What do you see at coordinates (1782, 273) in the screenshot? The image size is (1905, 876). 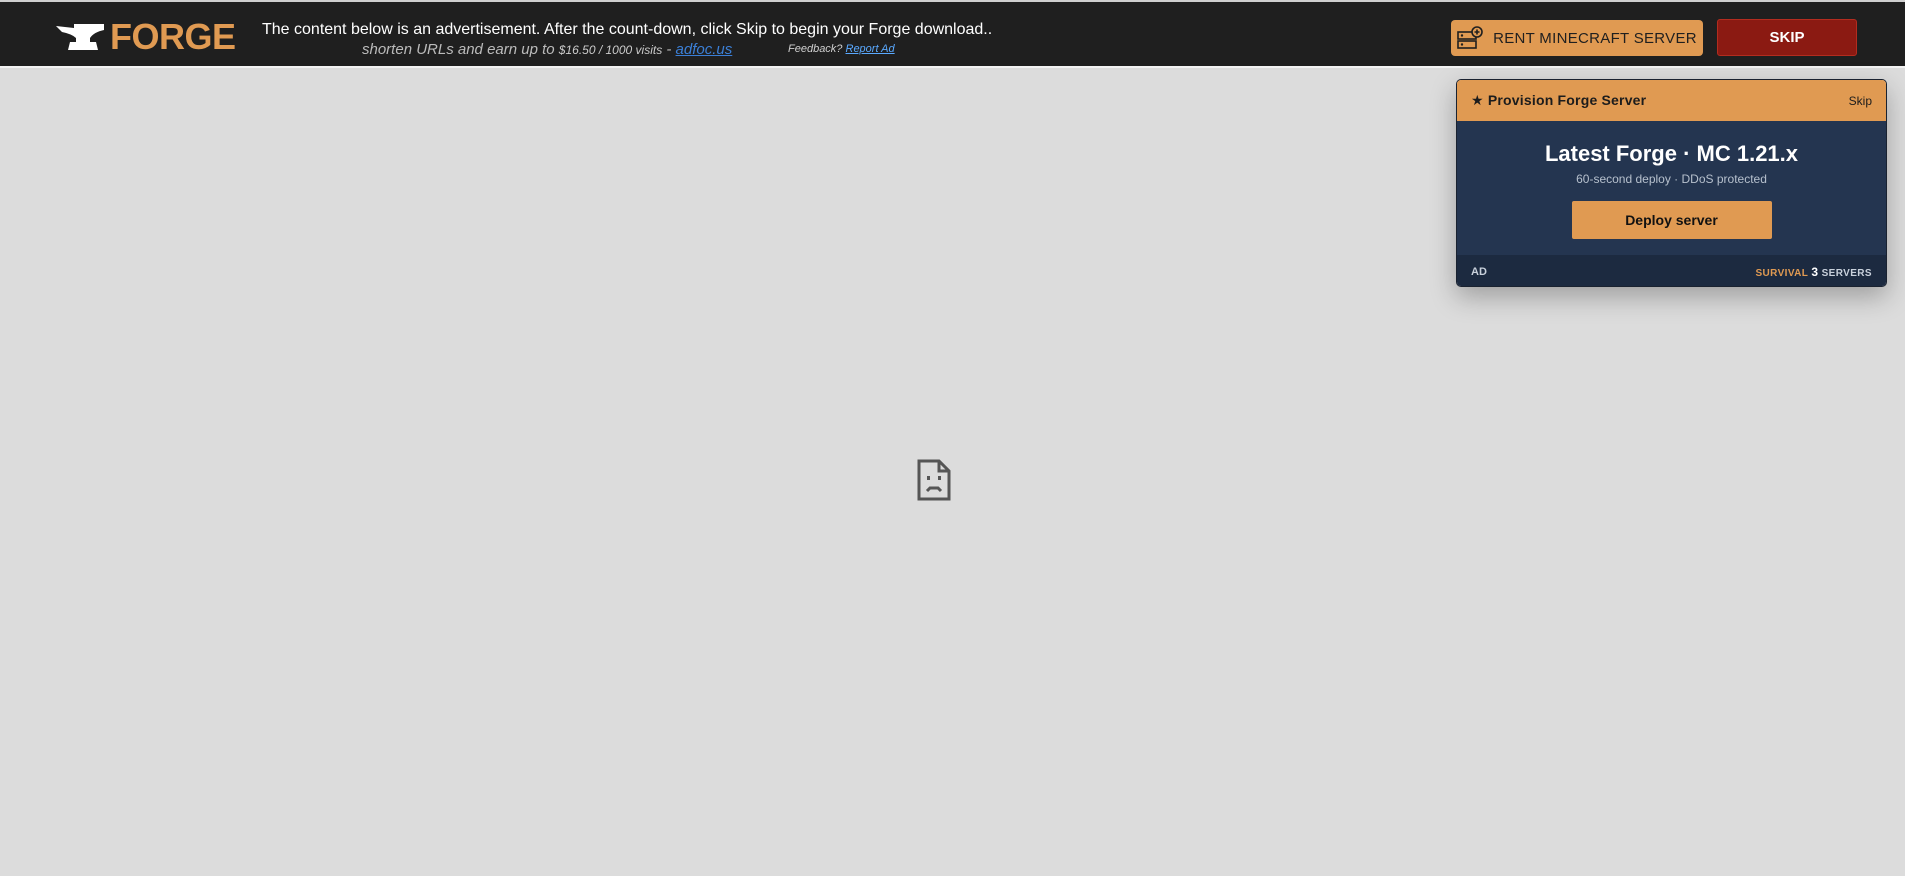 I see `brand-left: SURVIVAL` at bounding box center [1782, 273].